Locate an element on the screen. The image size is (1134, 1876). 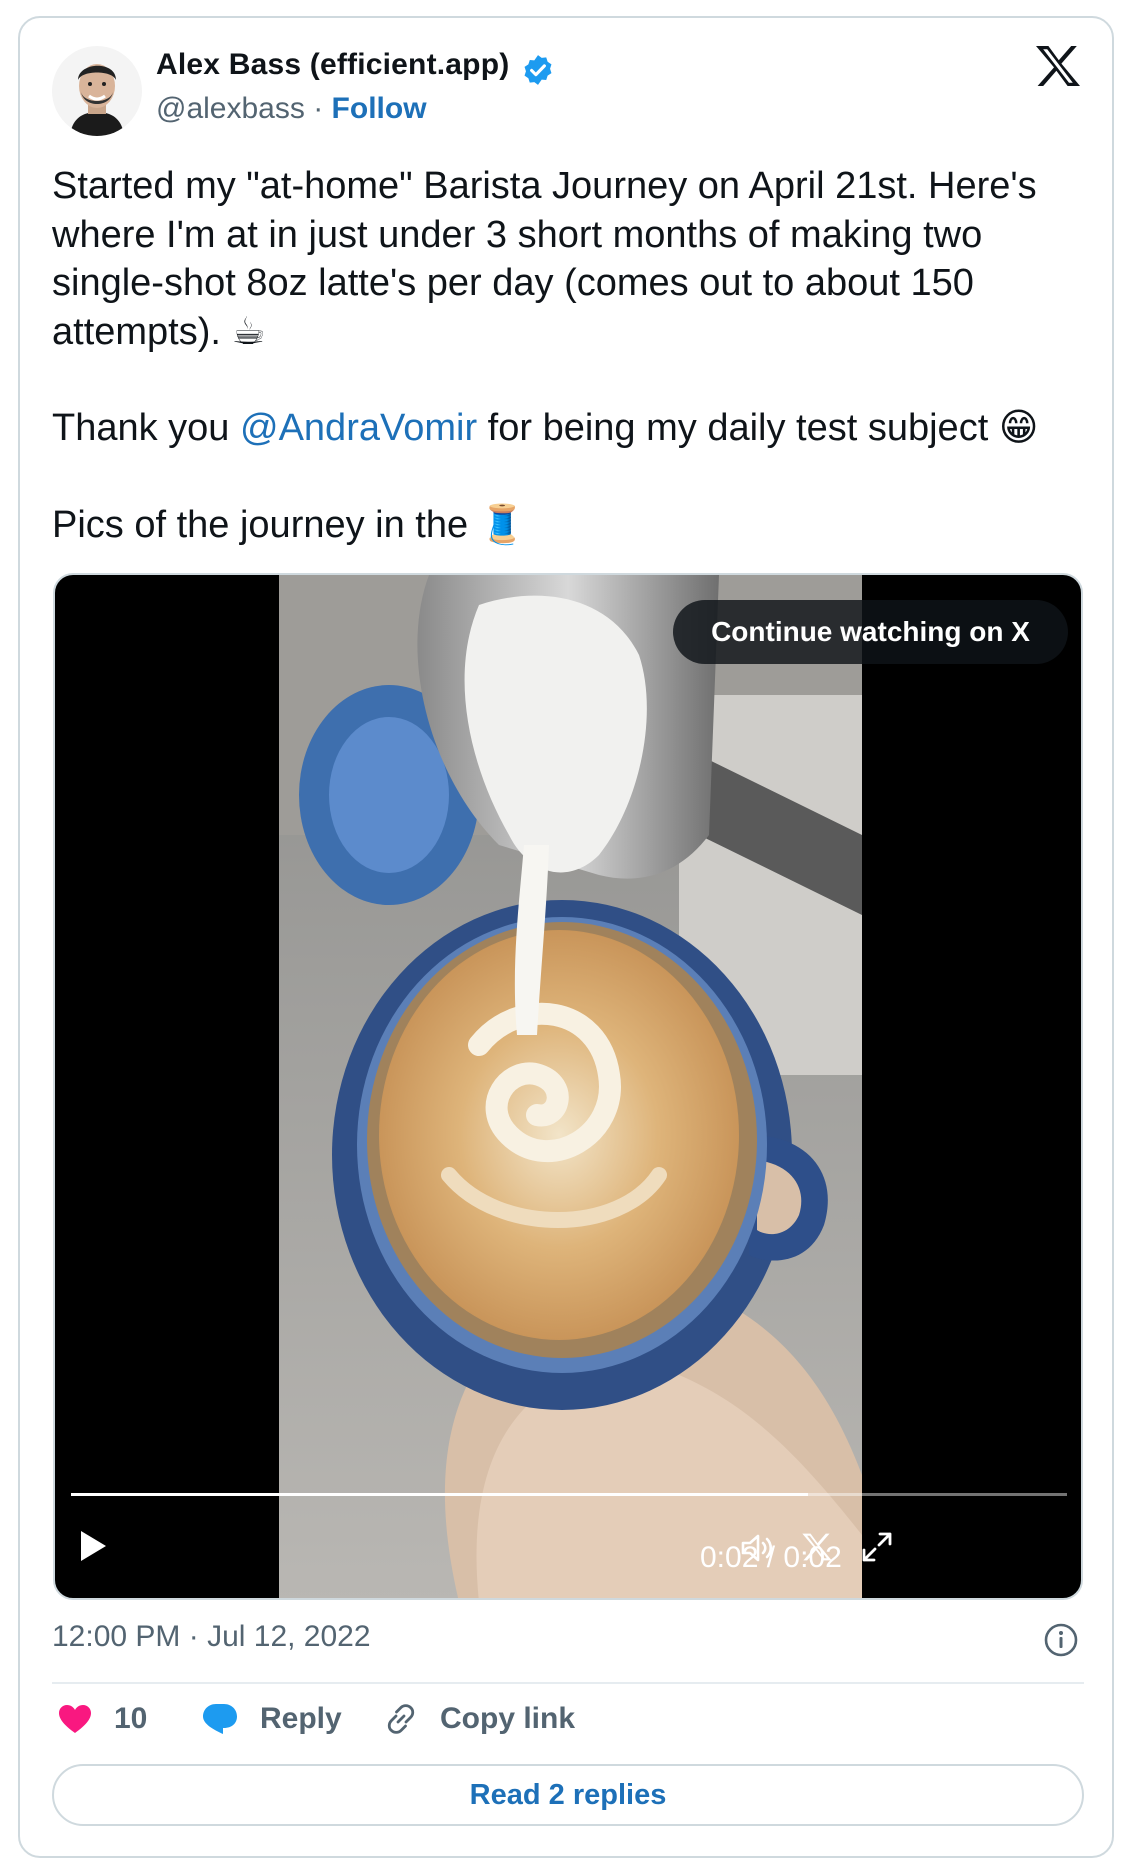
author-name: Alex Bass (efficient.app) is located at coordinates (332, 65).